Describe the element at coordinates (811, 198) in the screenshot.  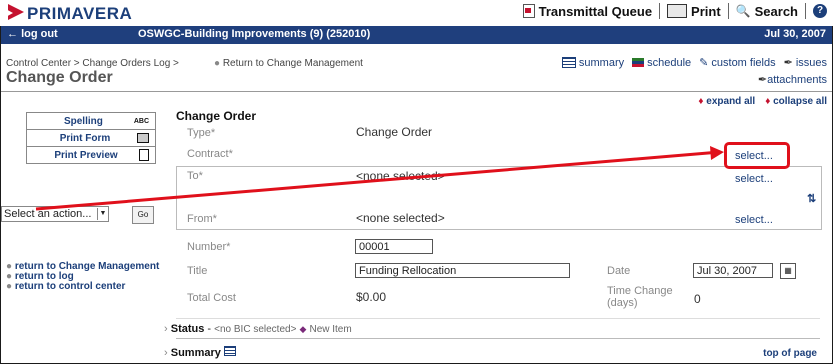
I see `swap-icon: ⇅` at that location.